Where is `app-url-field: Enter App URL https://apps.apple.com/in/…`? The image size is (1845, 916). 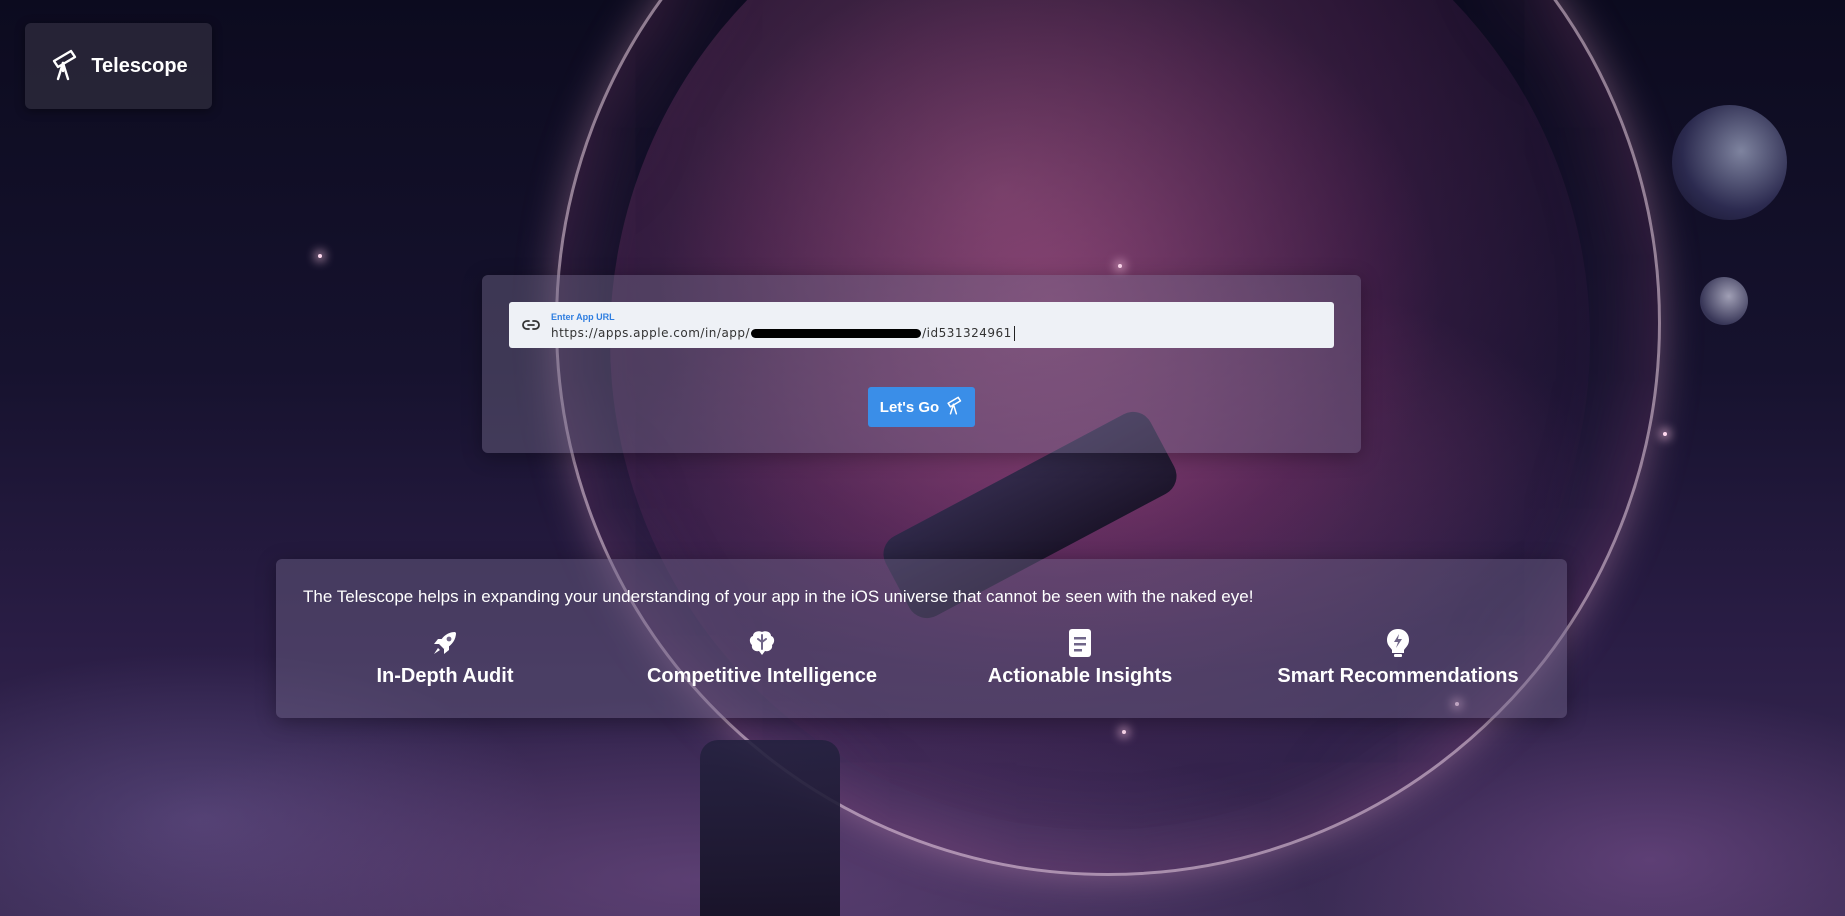
app-url-field: Enter App URL https://apps.apple.com/in/… is located at coordinates (921, 325).